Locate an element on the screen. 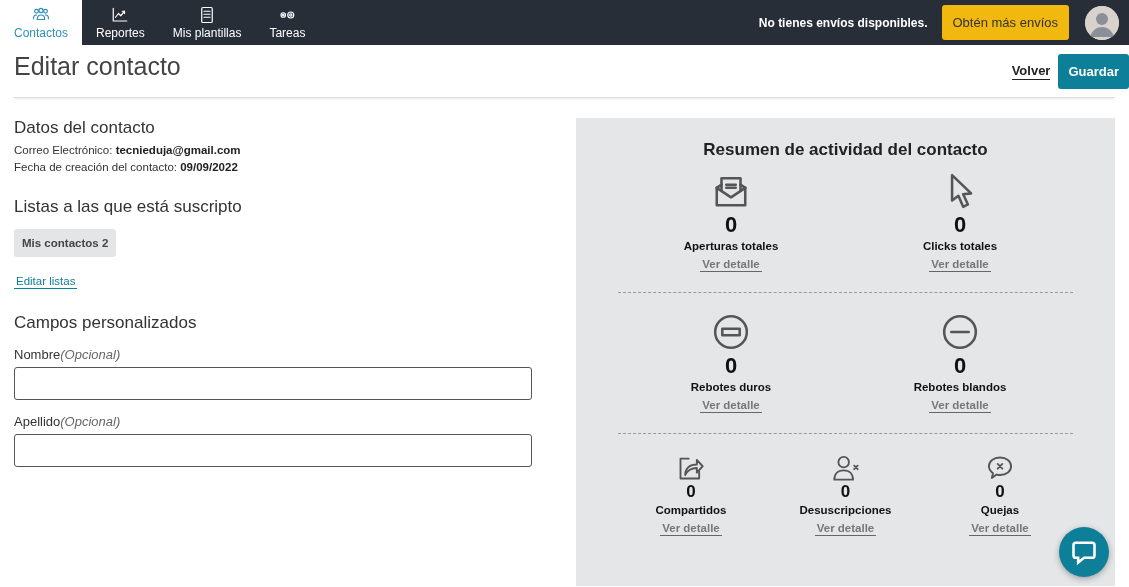  notice-text: No tienes envíos disponibles. is located at coordinates (843, 22).